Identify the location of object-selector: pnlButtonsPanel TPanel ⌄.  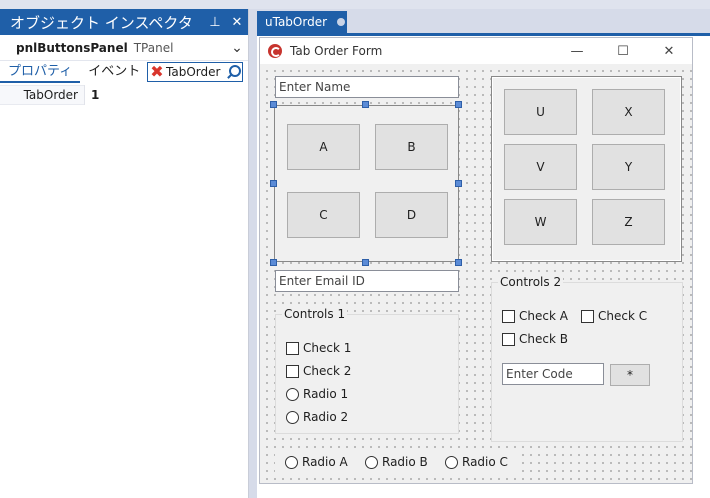
(124, 48).